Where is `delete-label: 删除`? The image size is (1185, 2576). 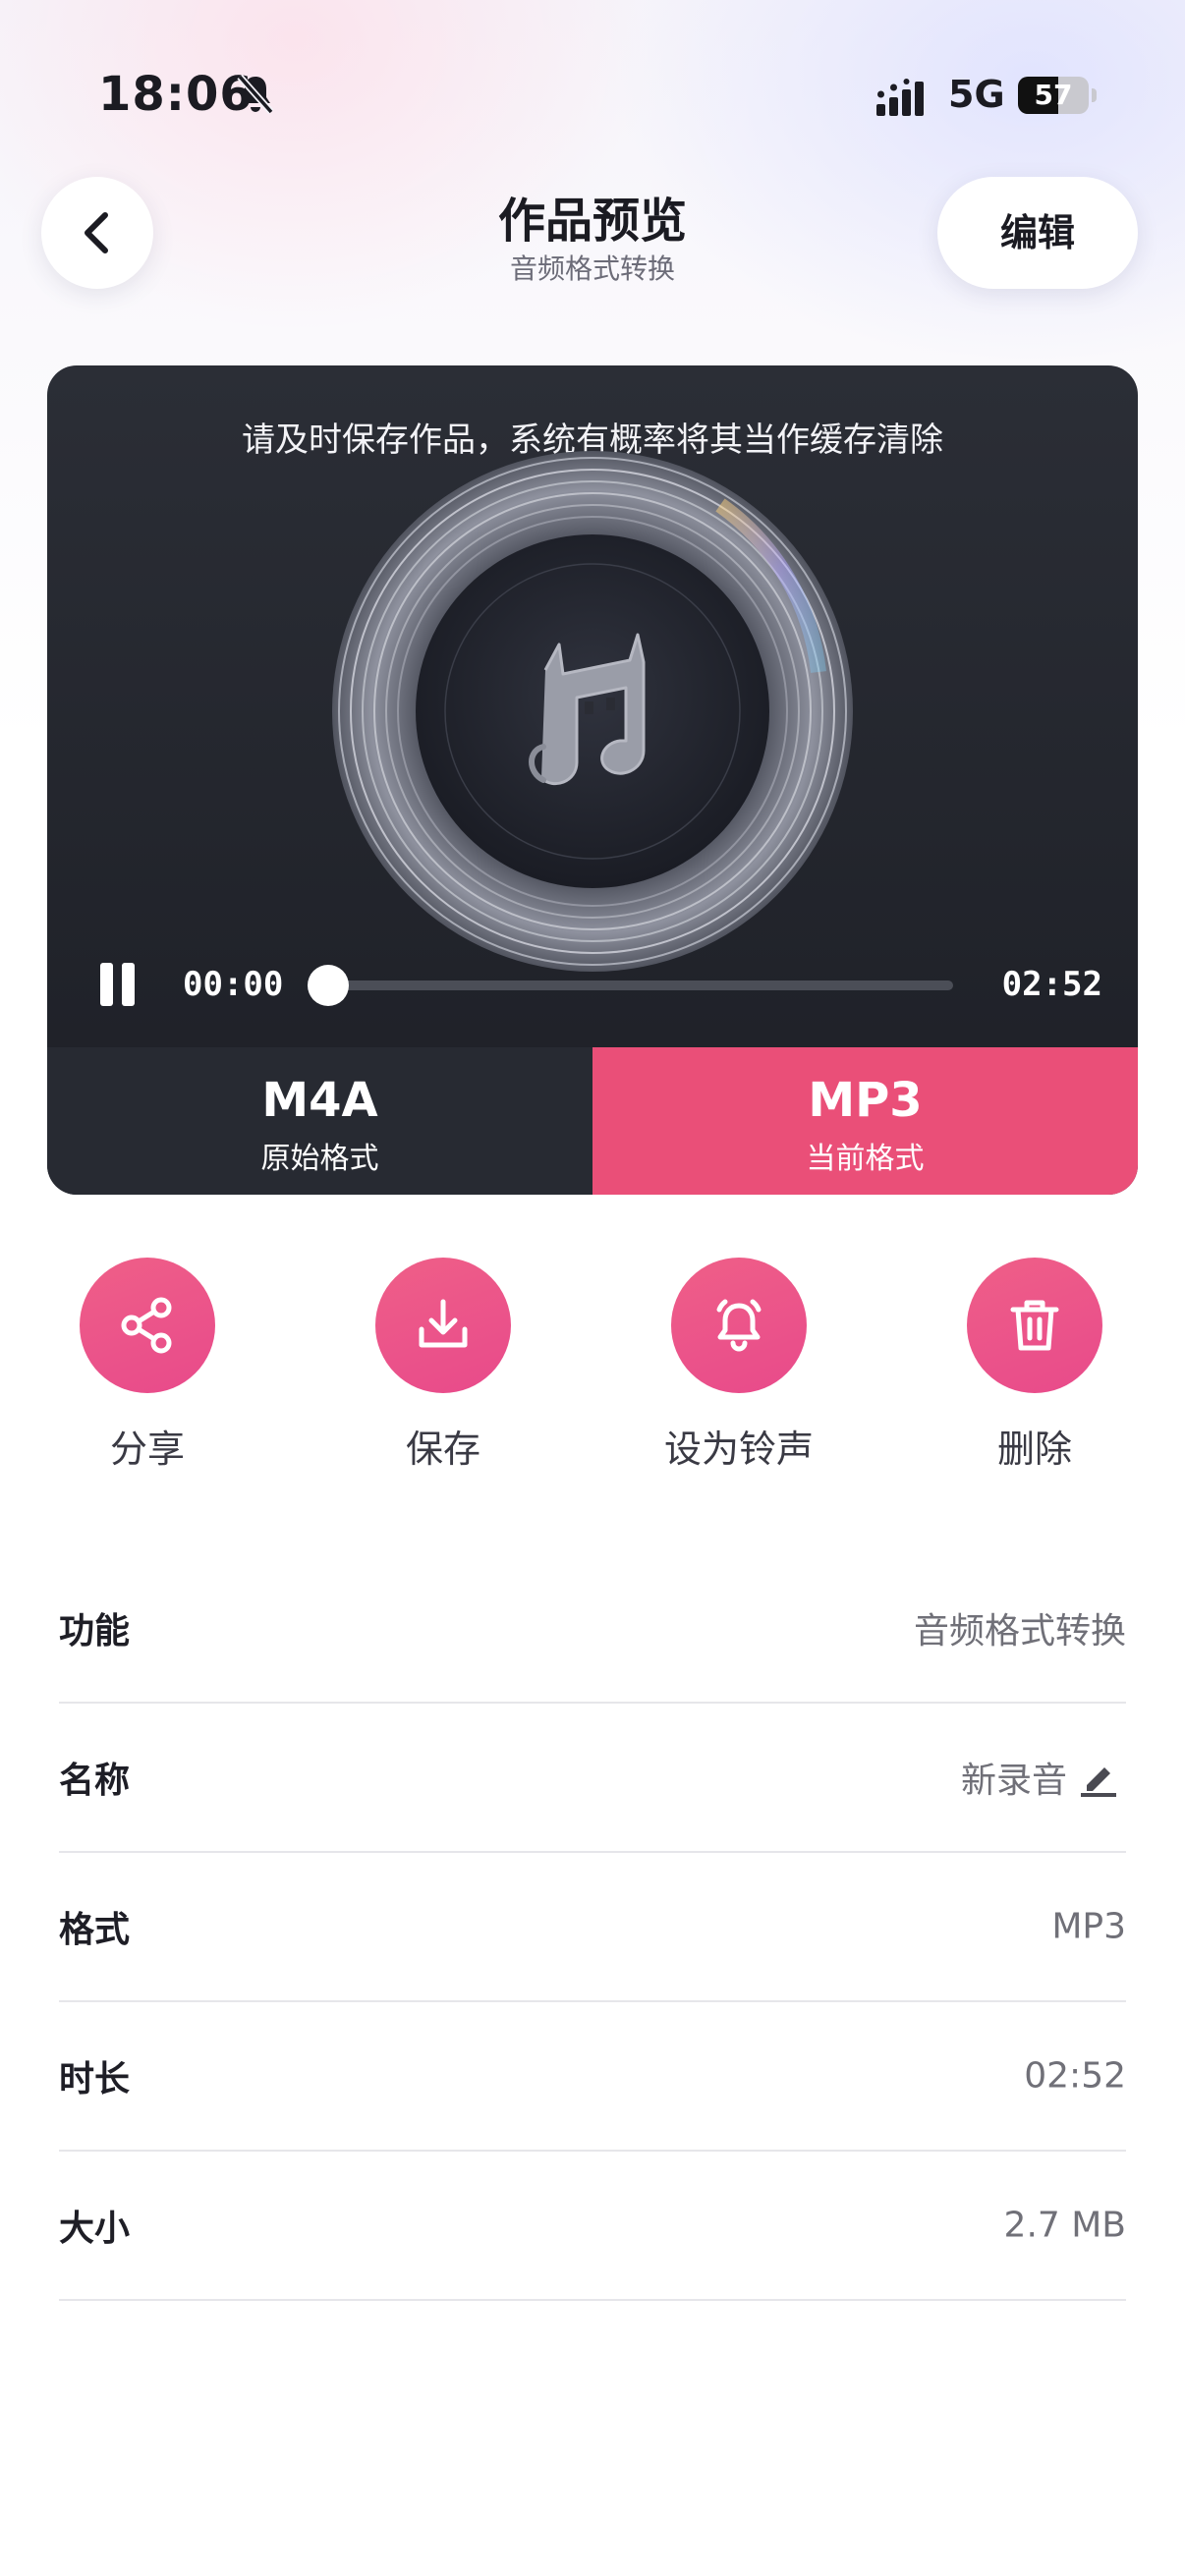
delete-label: 删除 is located at coordinates (1034, 1449).